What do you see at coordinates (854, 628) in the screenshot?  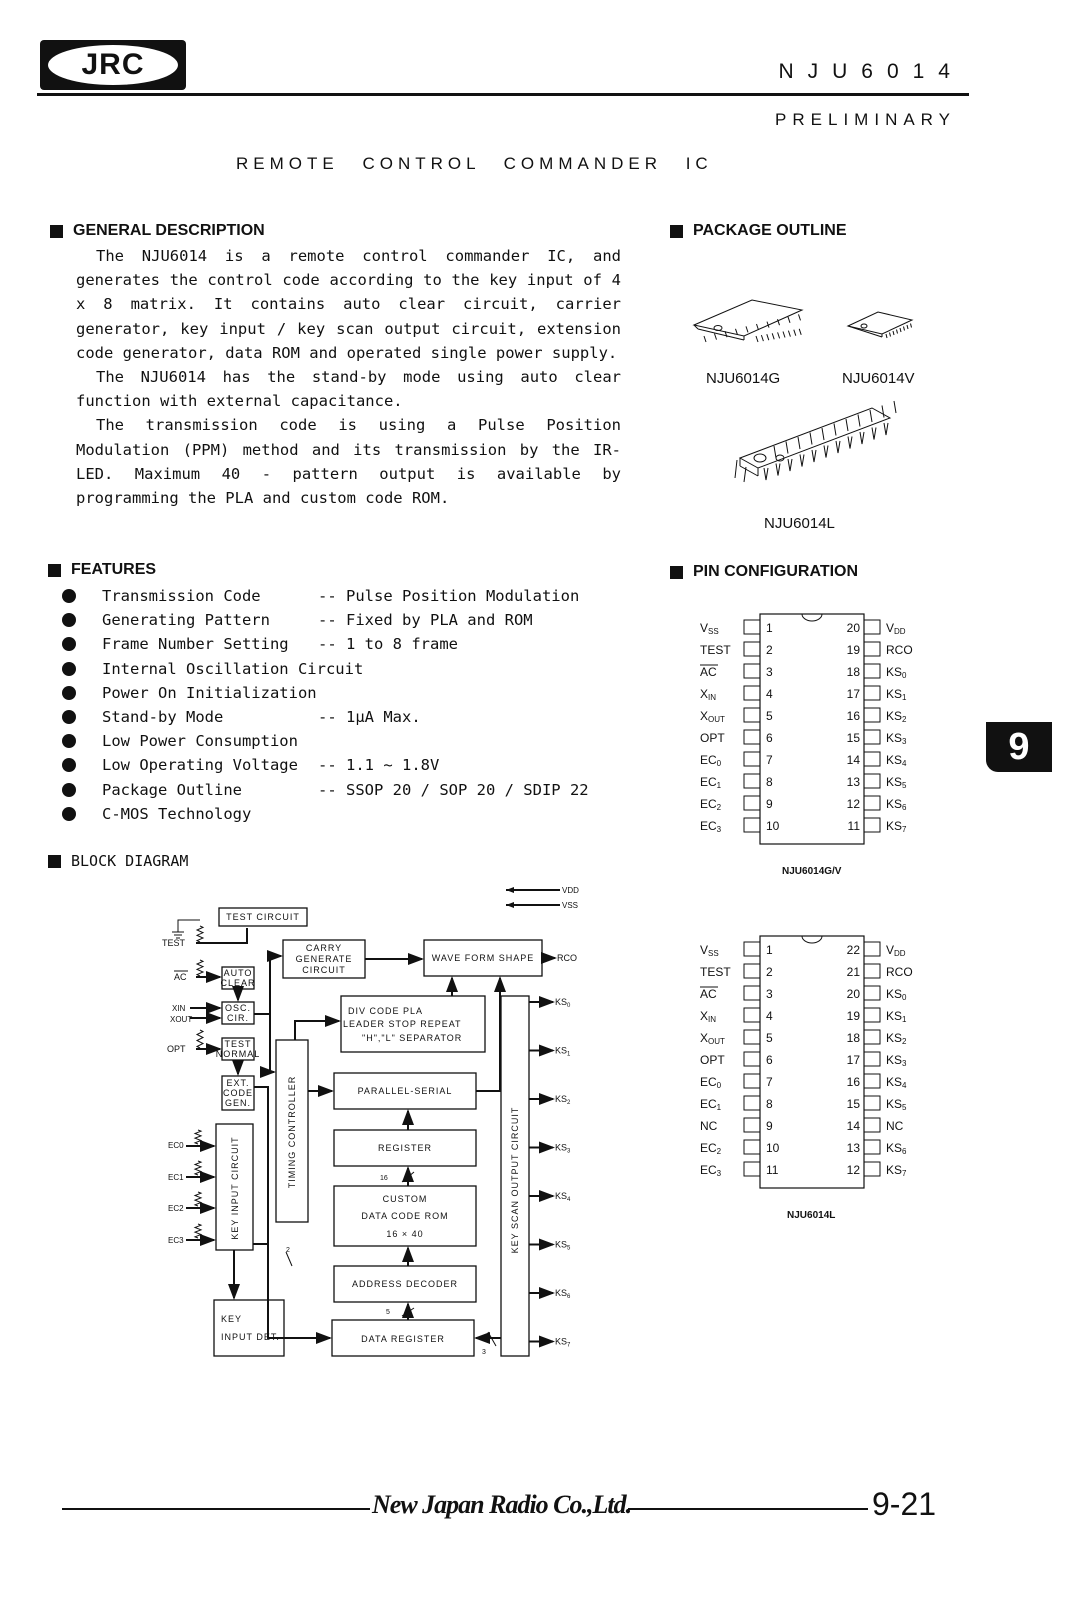 I see `pin-number: 20` at bounding box center [854, 628].